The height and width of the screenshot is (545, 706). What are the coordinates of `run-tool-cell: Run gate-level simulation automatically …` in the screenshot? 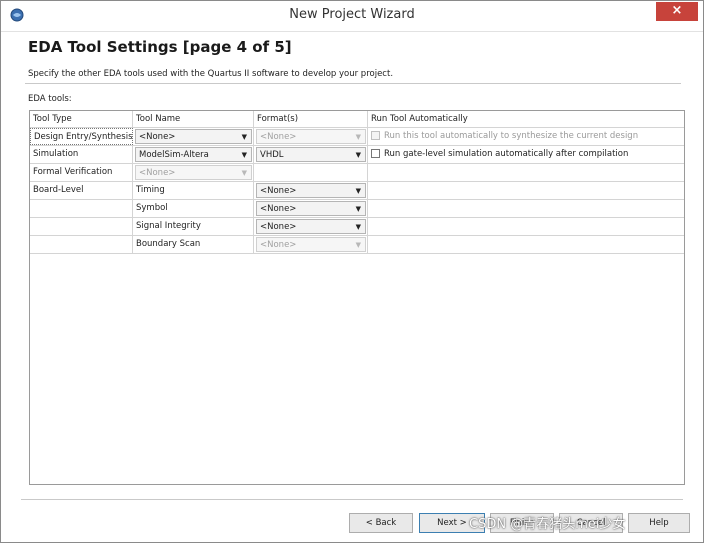 It's located at (526, 154).